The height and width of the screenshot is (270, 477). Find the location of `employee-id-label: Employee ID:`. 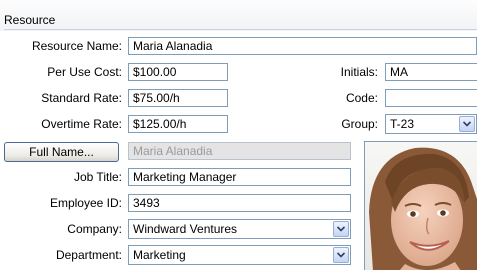

employee-id-label: Employee ID: is located at coordinates (85, 203).